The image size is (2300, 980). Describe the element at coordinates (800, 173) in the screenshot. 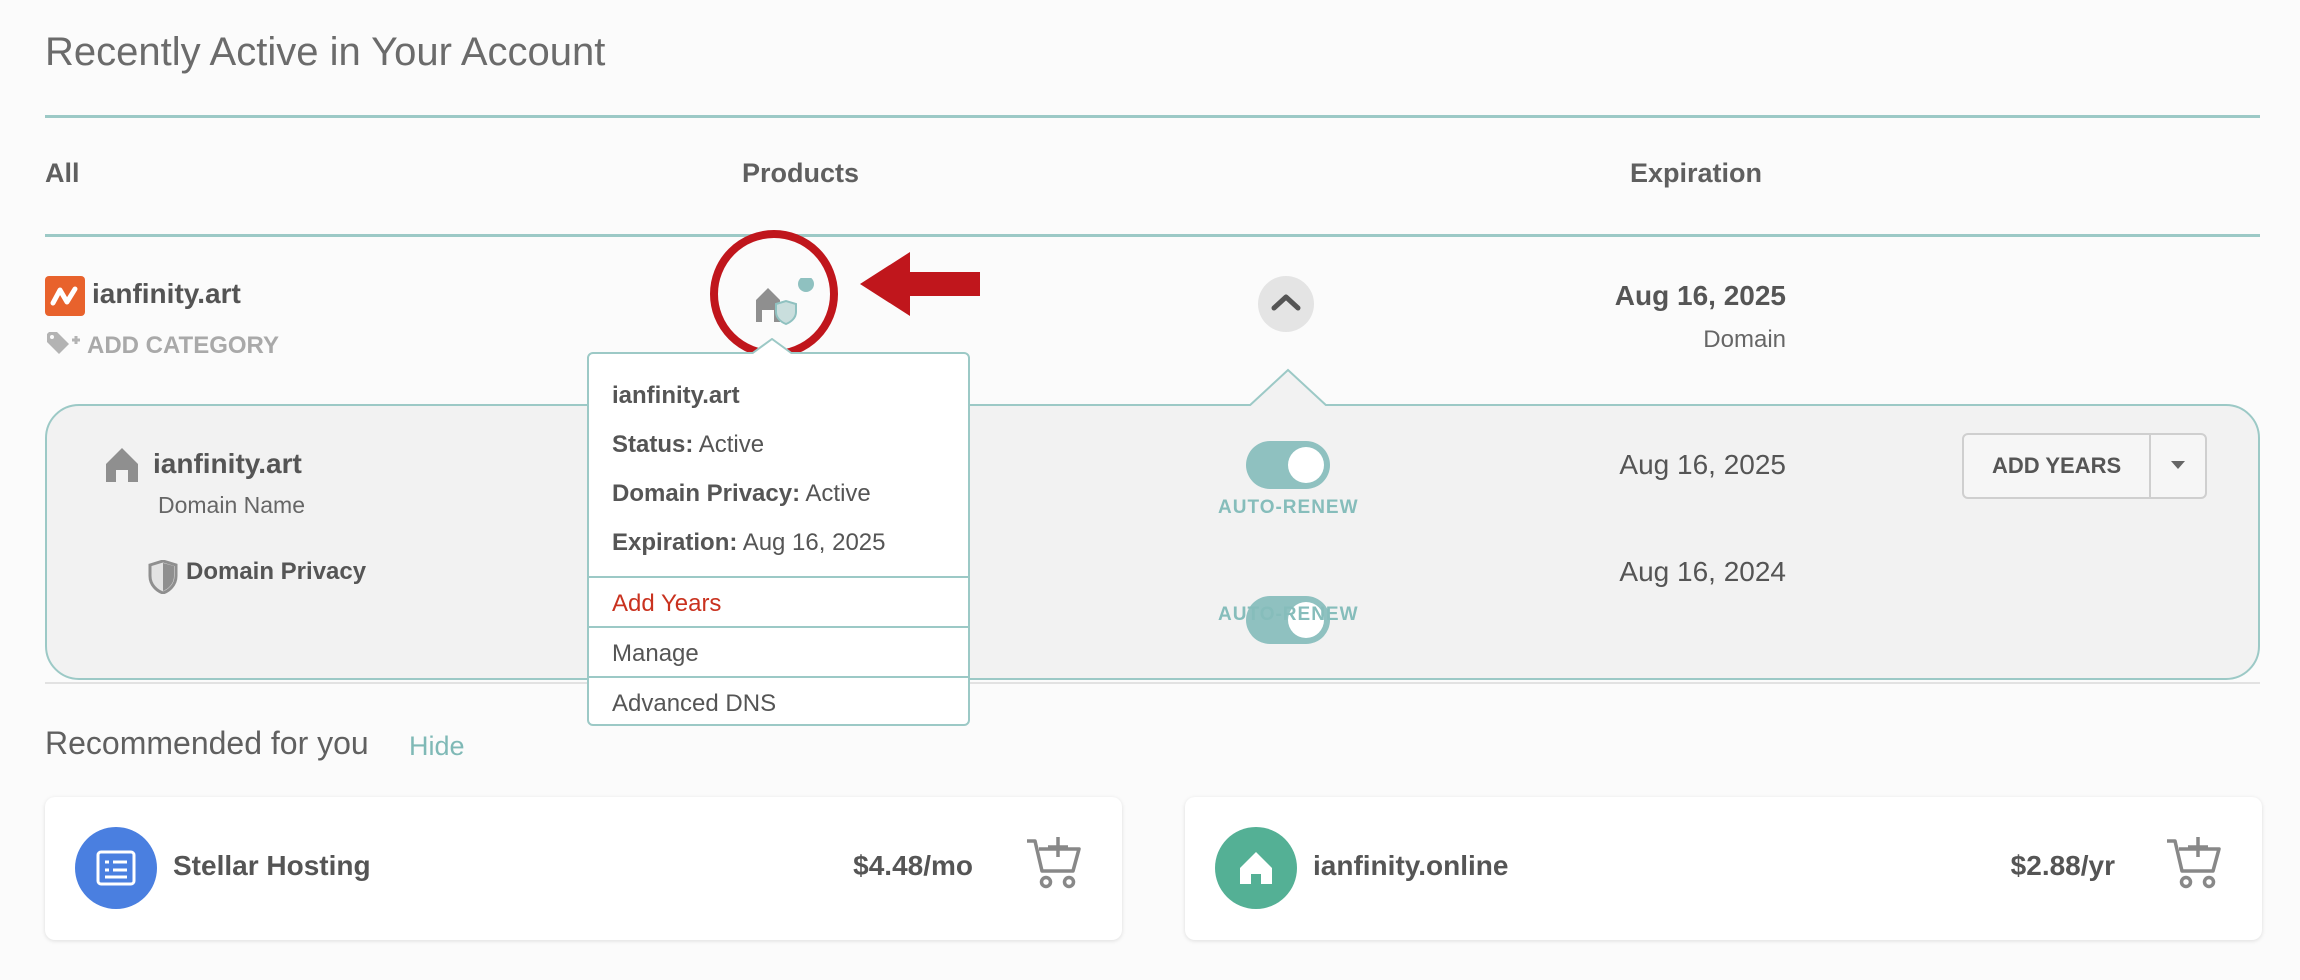

I see `column-header-products: Products` at that location.